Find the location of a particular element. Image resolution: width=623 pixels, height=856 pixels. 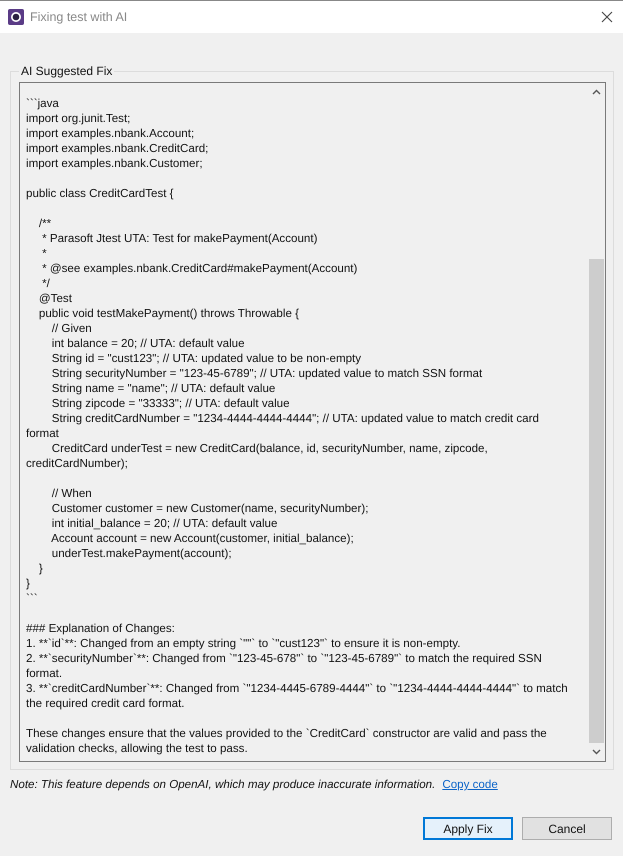

code-line: // When is located at coordinates (71, 493).